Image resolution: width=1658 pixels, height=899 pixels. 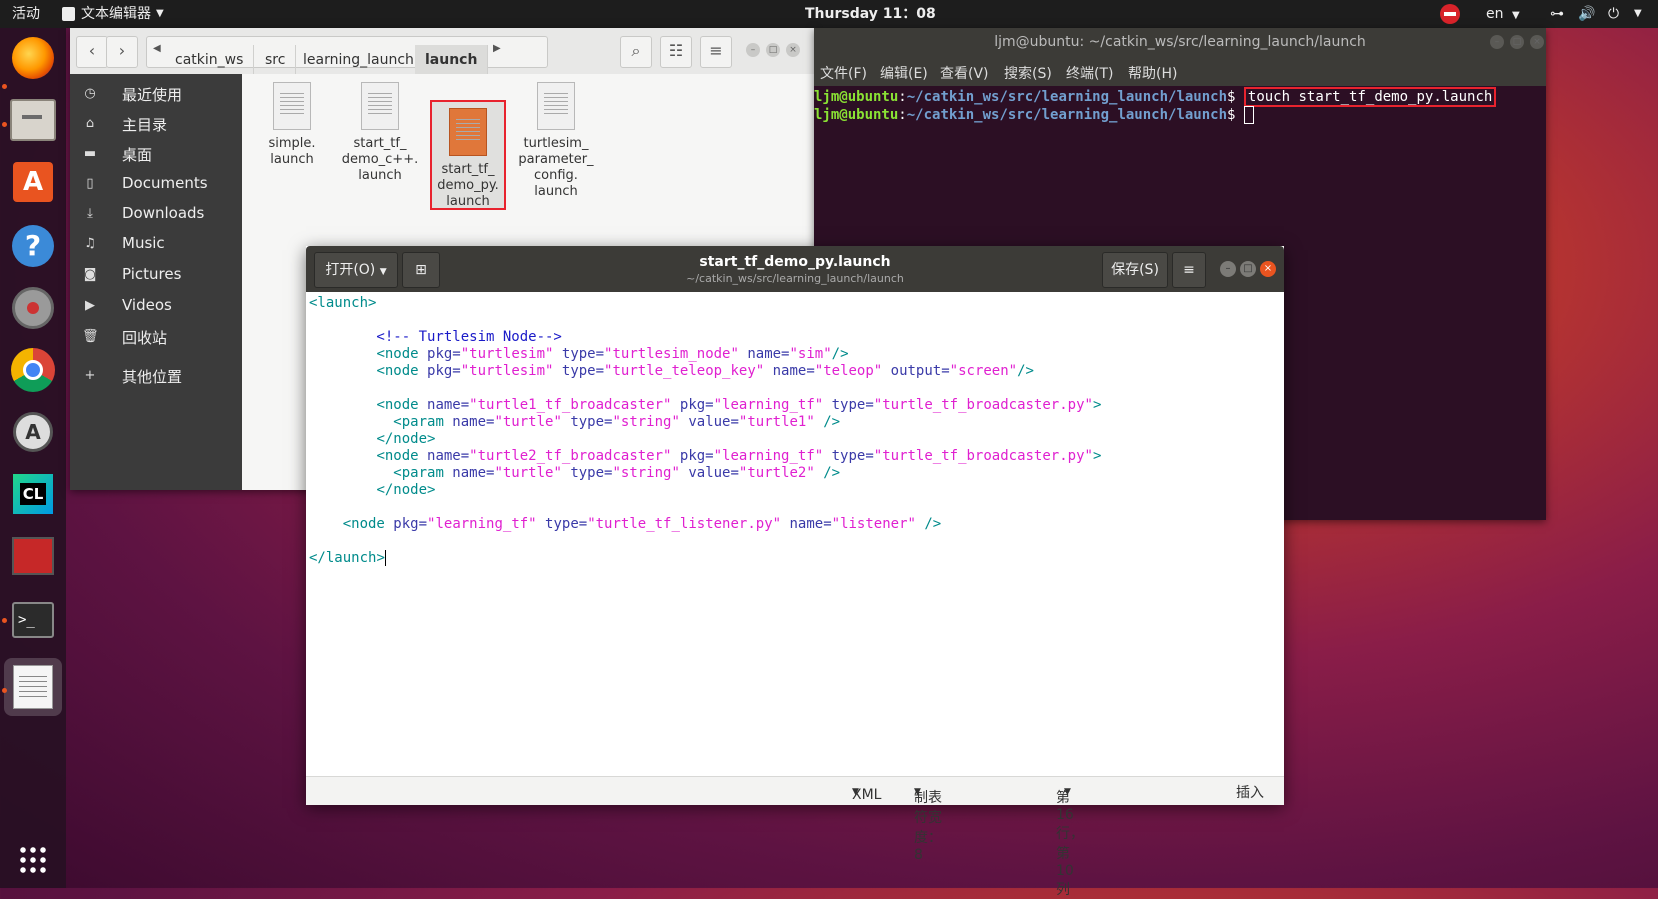 What do you see at coordinates (113, 14) in the screenshot?
I see `app-menu: 文本编辑器 ▼` at bounding box center [113, 14].